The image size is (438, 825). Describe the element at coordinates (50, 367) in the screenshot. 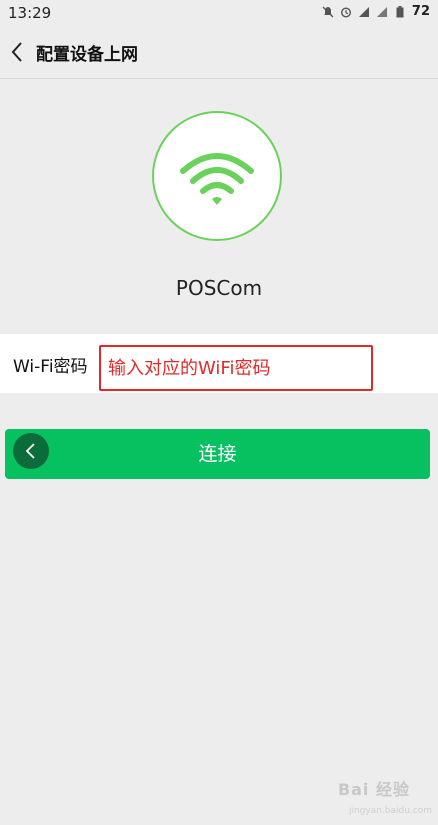

I see `password-label: Wi-Fi密码` at that location.